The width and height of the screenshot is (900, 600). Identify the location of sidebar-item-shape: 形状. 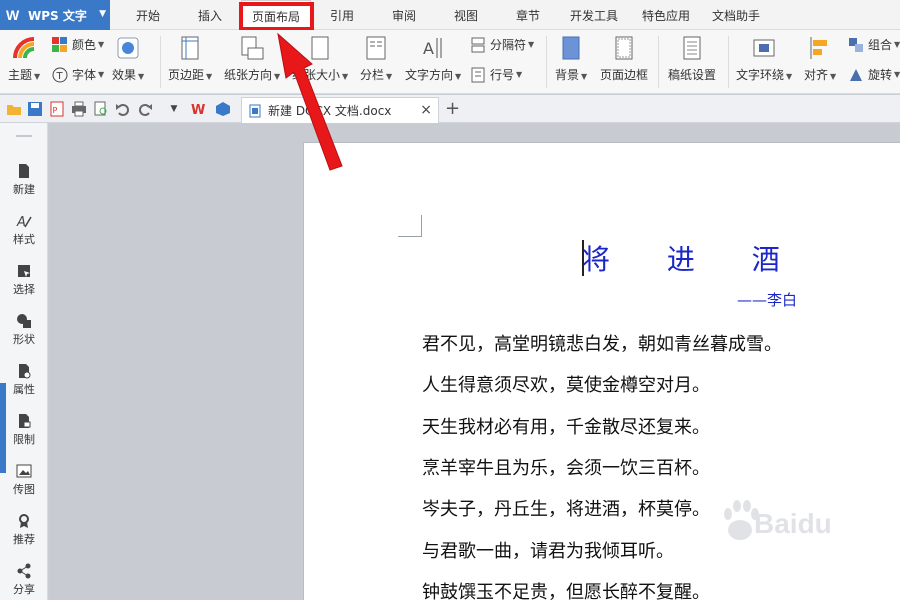
(24, 330).